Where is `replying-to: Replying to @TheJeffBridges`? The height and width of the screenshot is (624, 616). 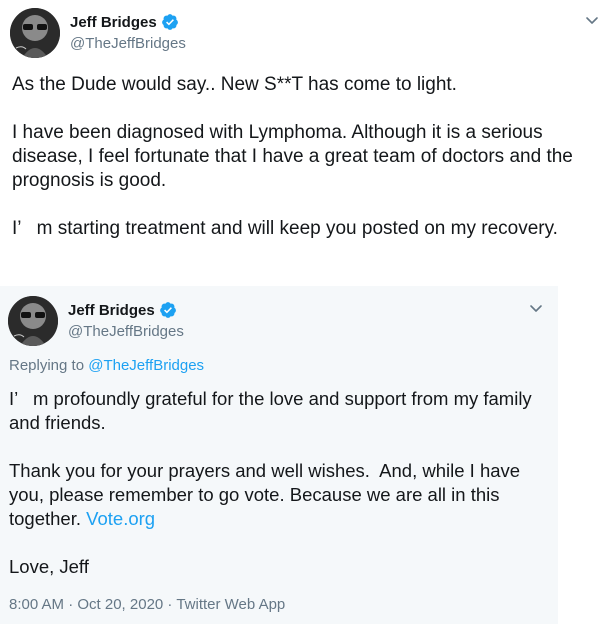
replying-to: Replying to @TheJeffBridges is located at coordinates (106, 365).